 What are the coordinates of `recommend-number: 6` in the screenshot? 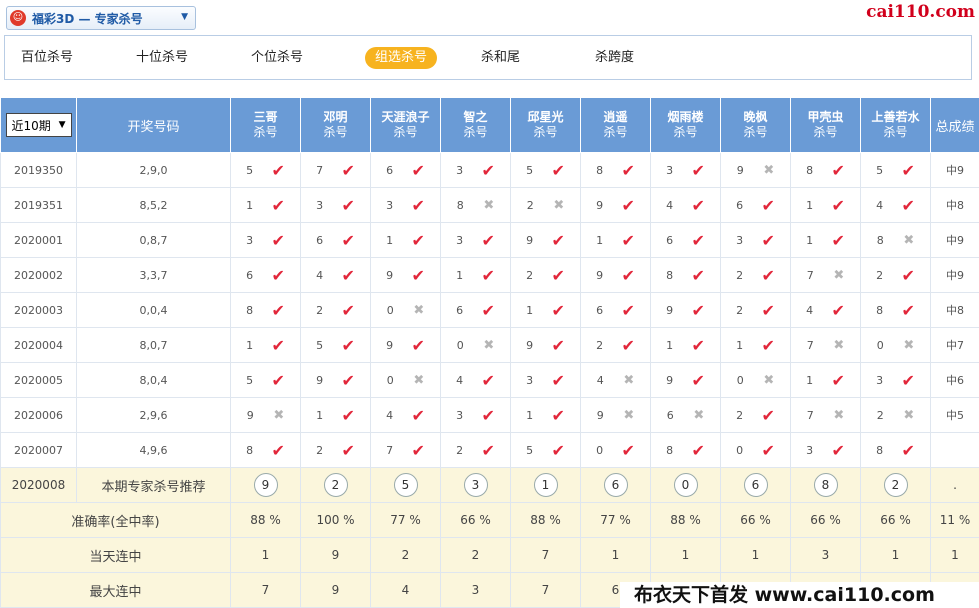 It's located at (755, 485).